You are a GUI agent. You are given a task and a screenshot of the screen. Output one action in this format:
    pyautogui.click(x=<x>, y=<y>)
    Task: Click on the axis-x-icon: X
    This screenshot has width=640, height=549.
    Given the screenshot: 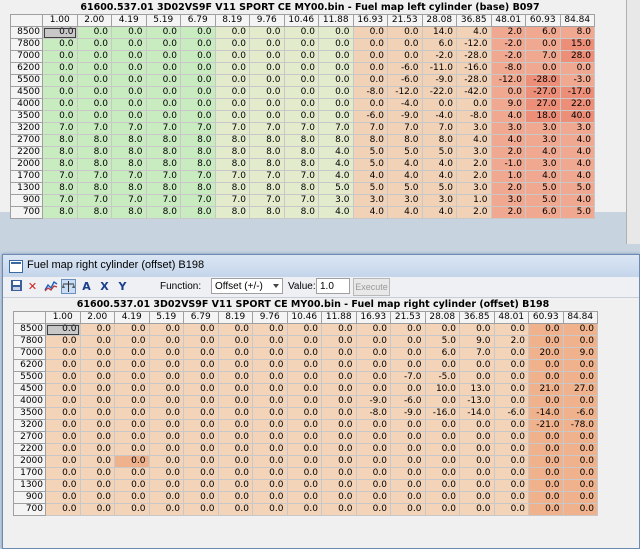 What is the action you would take?
    pyautogui.click(x=104, y=286)
    